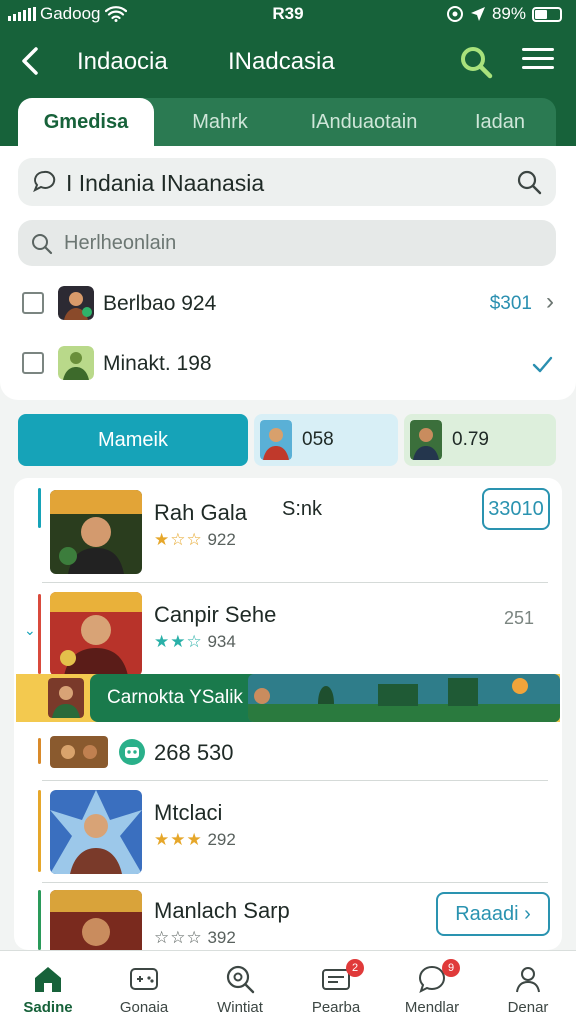 The height and width of the screenshot is (1024, 576). Describe the element at coordinates (451, 968) in the screenshot. I see `notification-badge: 9` at that location.